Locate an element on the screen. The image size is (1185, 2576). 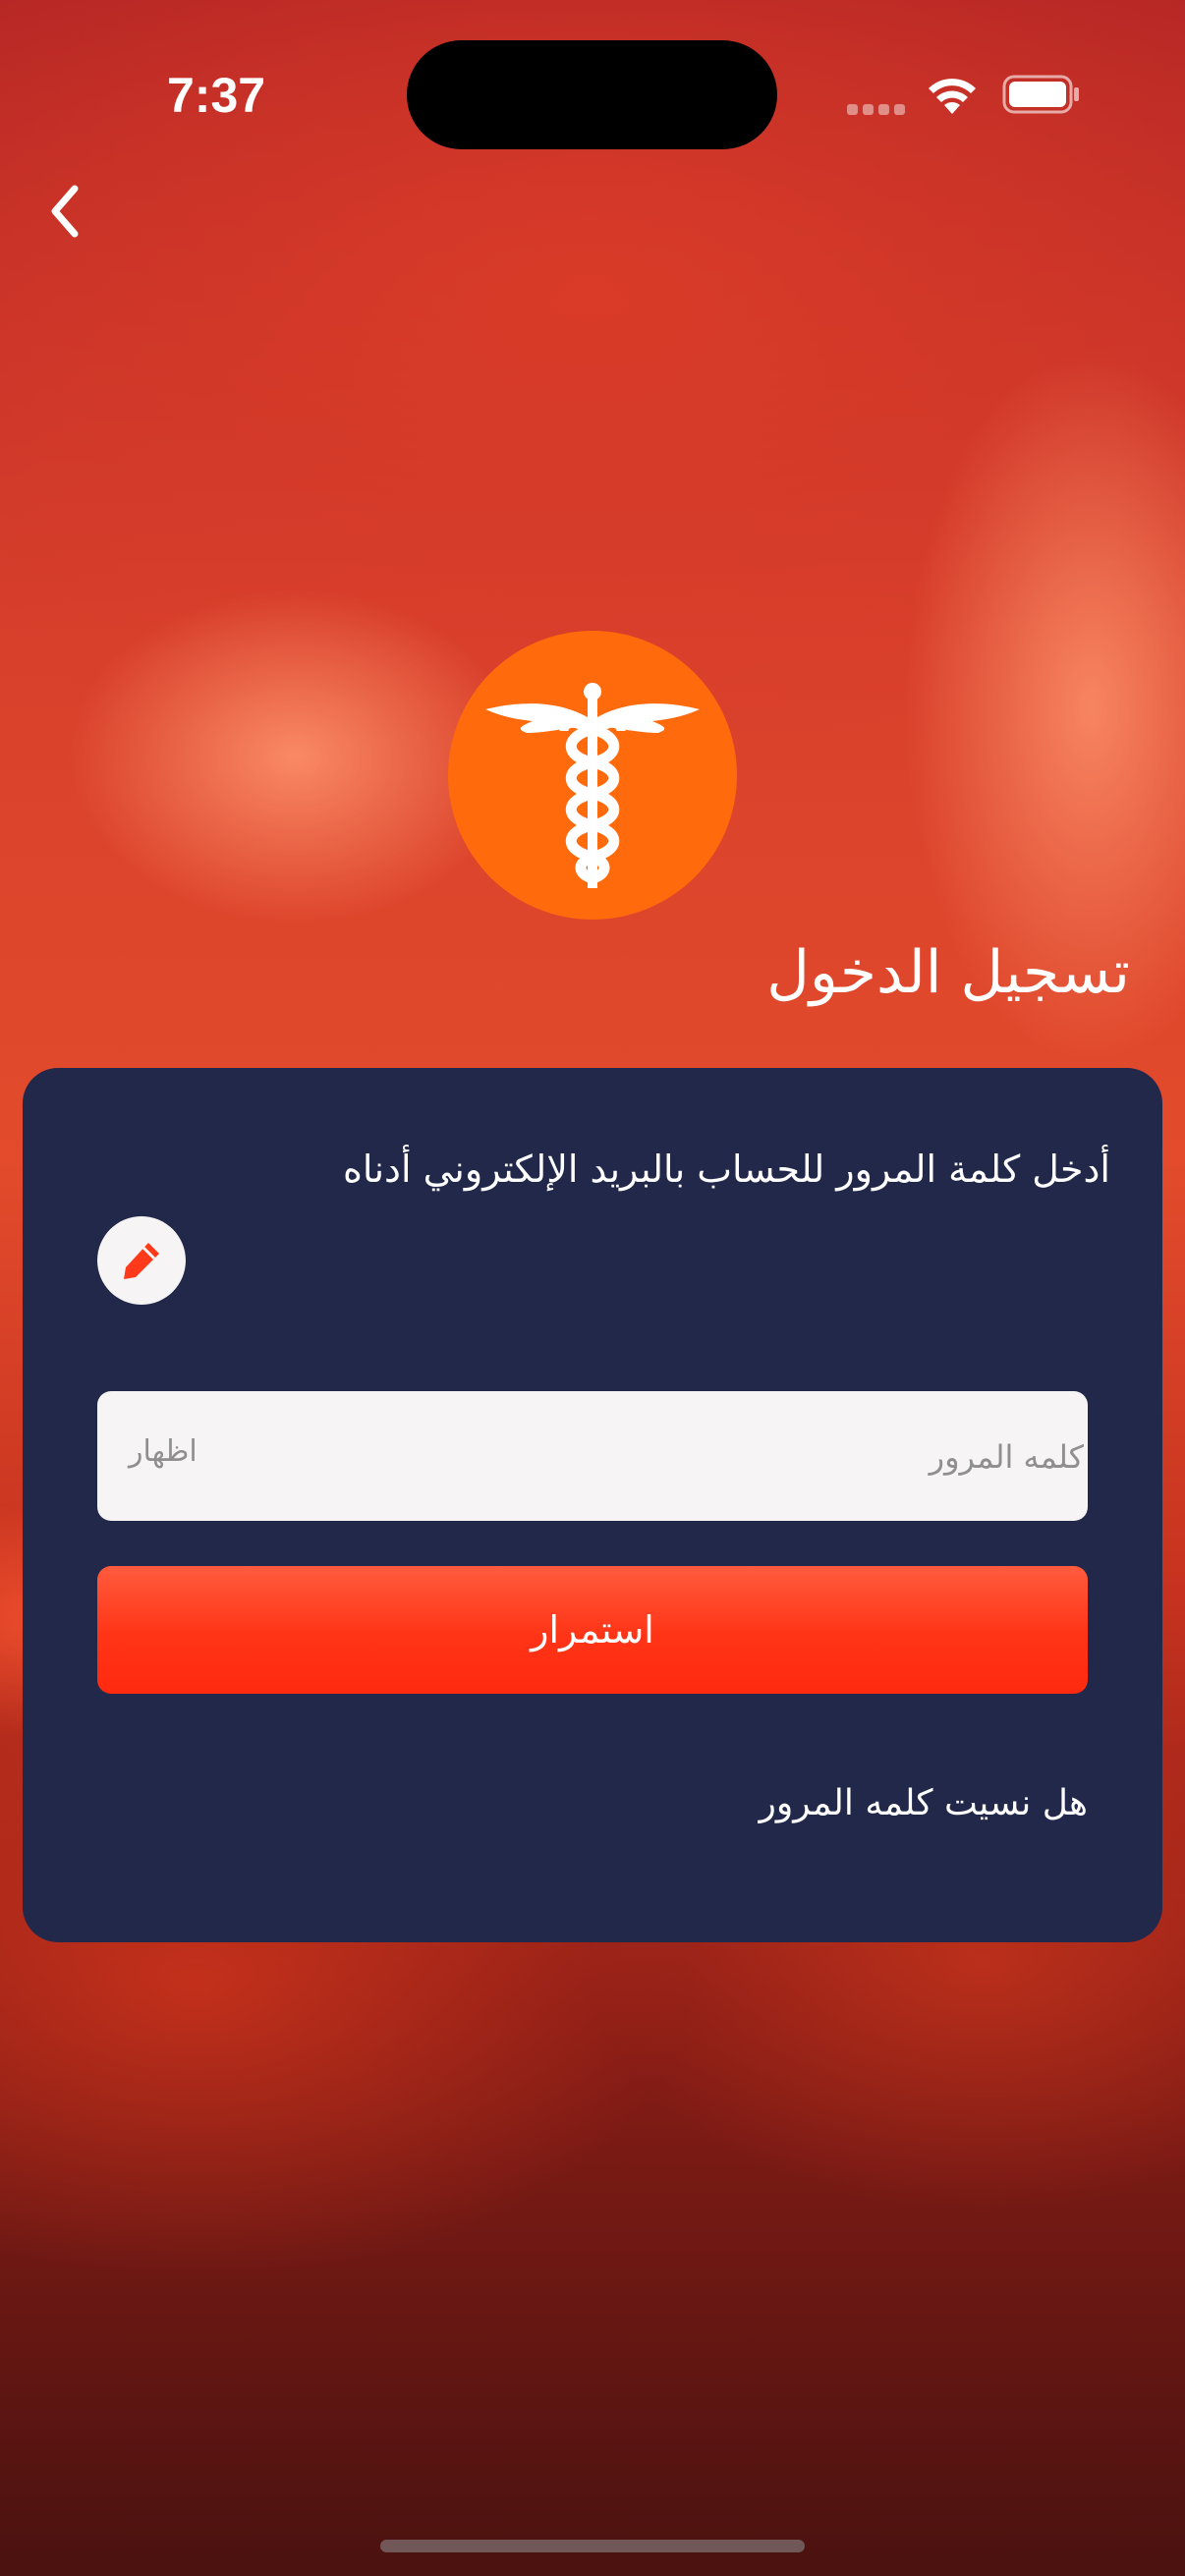
show-password-toggle: اظهار is located at coordinates (164, 1451).